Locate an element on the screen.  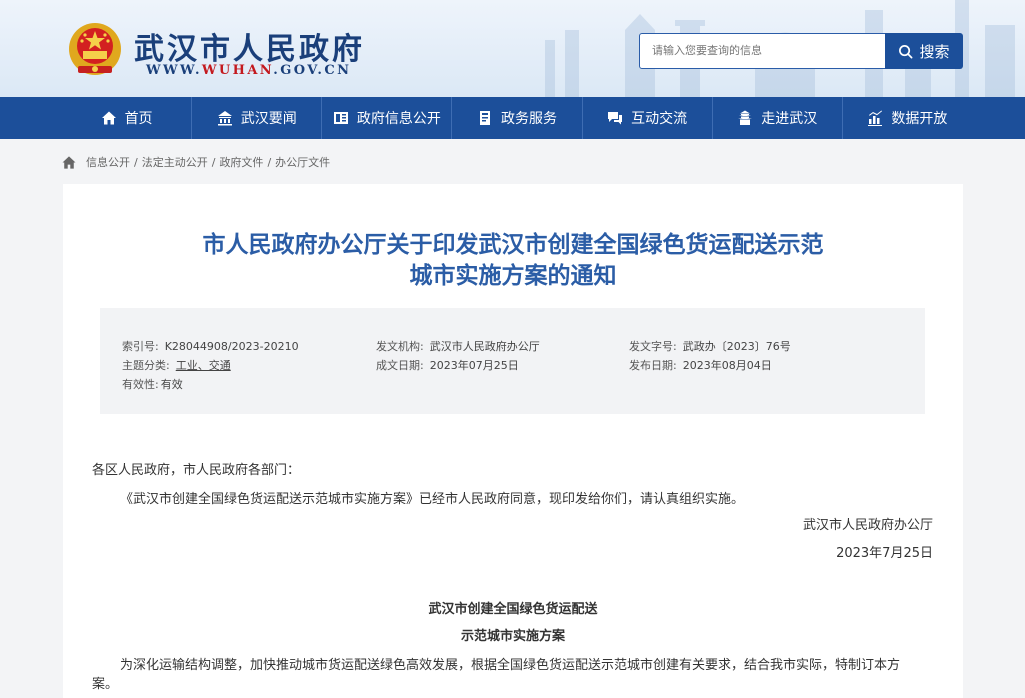
info-disclosure-icon is located at coordinates (340, 118).